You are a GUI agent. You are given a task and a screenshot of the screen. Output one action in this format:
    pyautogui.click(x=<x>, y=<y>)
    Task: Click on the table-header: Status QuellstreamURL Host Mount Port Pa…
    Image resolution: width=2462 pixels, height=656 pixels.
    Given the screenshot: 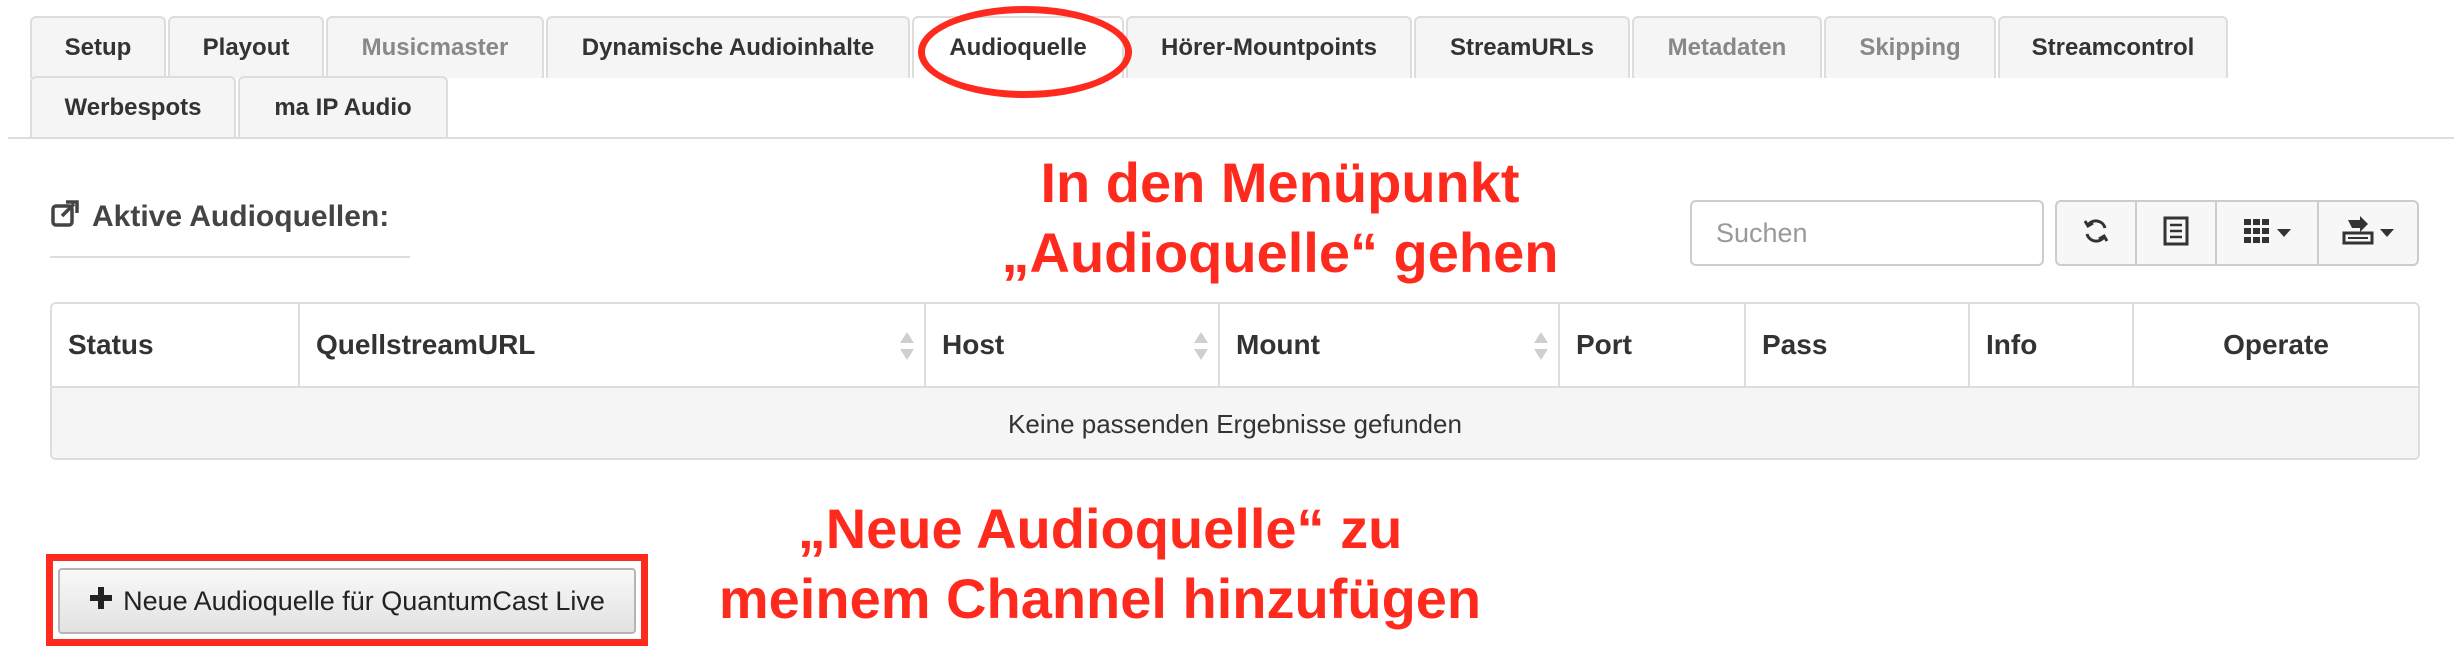 What is the action you would take?
    pyautogui.click(x=1235, y=346)
    